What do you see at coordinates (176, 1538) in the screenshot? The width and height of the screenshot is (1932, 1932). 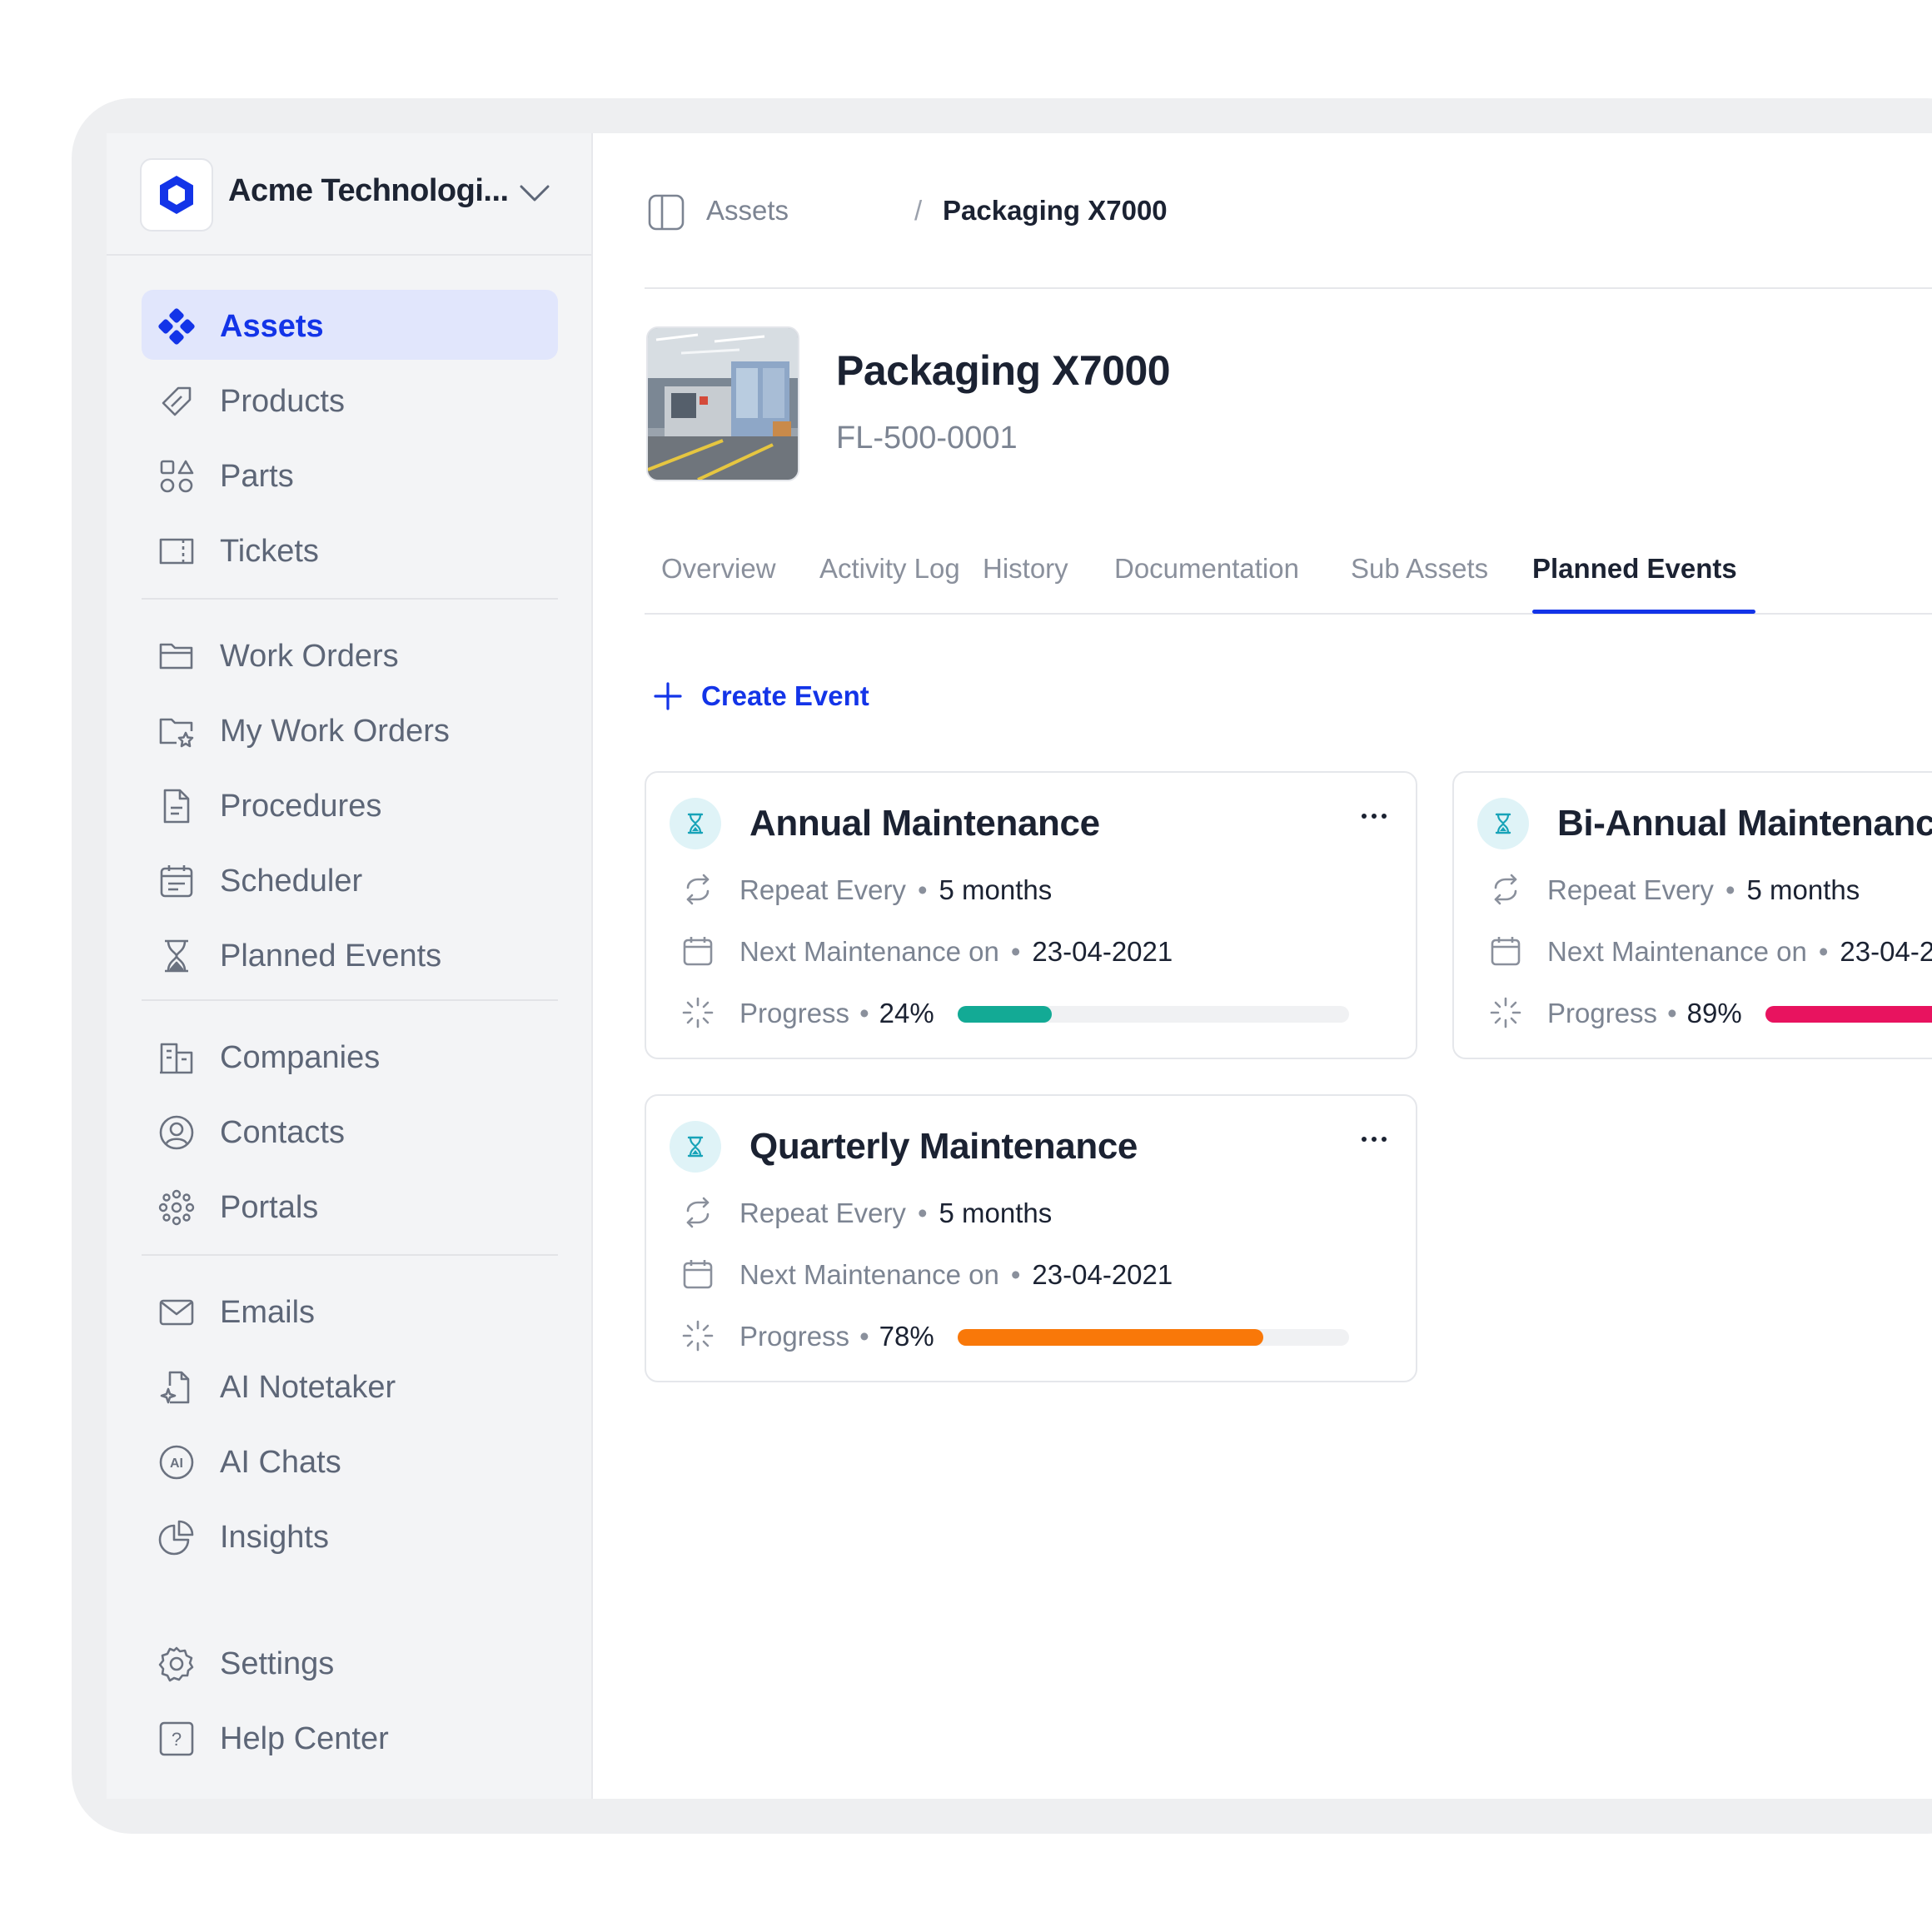 I see `pie-chart-icon` at bounding box center [176, 1538].